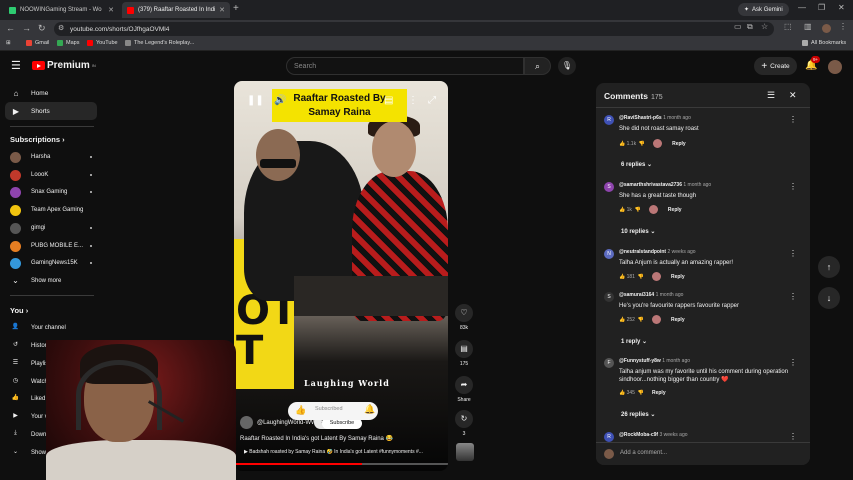 The image size is (853, 480). What do you see at coordinates (640, 118) in the screenshot?
I see `comment-author: @RaviShastri-p6s` at bounding box center [640, 118].